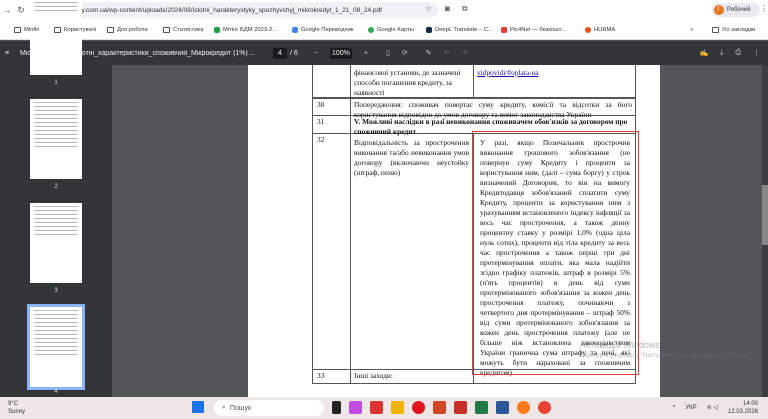  What do you see at coordinates (132, 29) in the screenshot?
I see `bookmark-label: Доп.робота` at bounding box center [132, 29].